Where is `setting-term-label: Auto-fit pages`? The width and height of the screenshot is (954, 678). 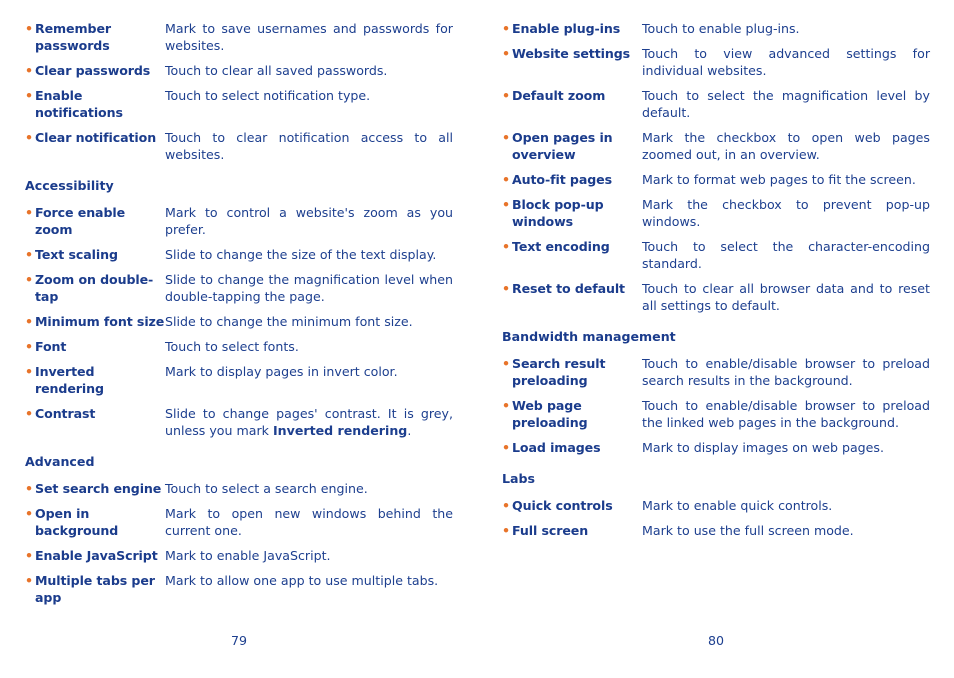 setting-term-label: Auto-fit pages is located at coordinates (562, 179).